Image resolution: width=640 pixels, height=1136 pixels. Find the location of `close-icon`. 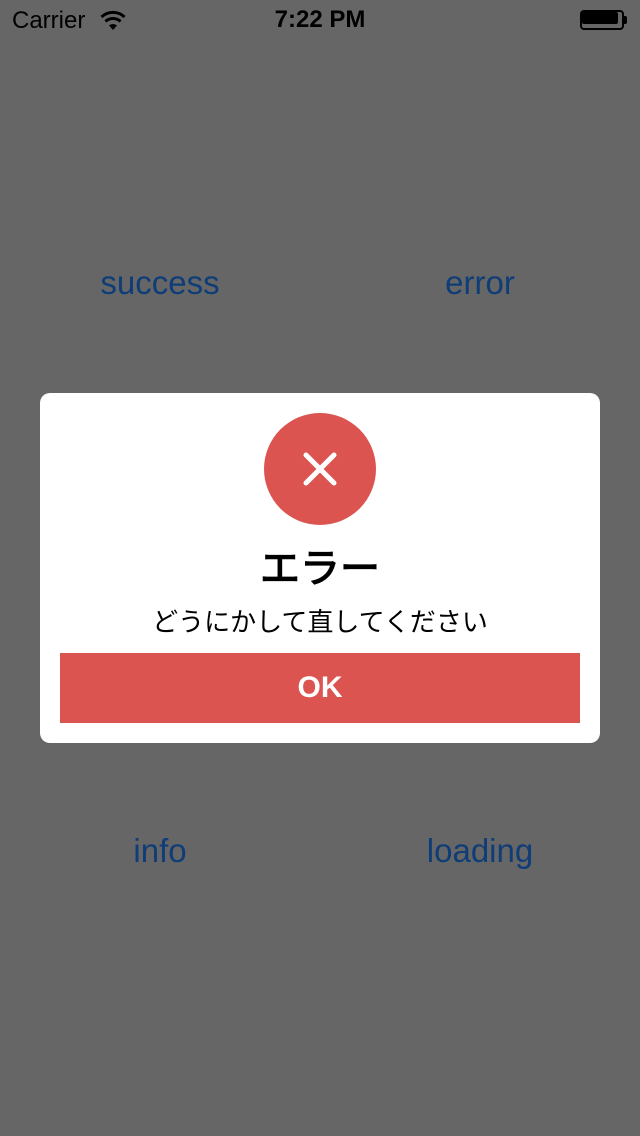

close-icon is located at coordinates (320, 469).